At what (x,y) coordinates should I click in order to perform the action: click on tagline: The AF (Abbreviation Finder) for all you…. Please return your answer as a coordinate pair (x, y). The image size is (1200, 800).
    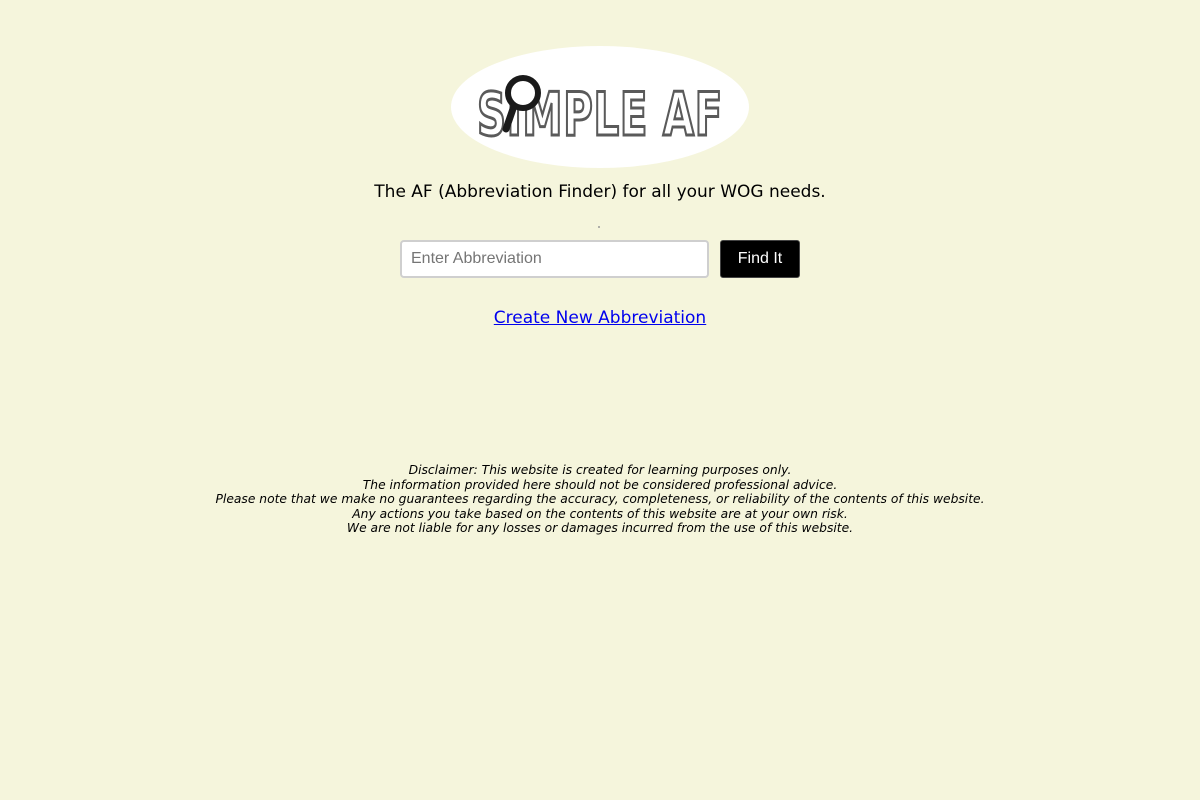
    Looking at the image, I should click on (600, 192).